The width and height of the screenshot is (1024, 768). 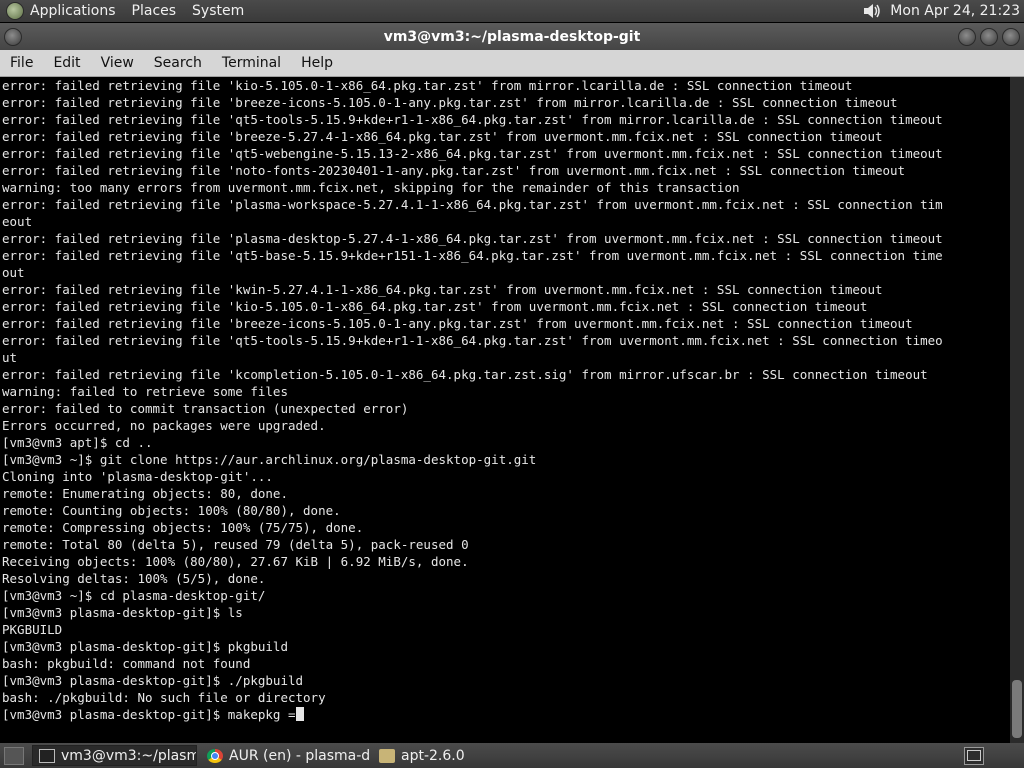 I want to click on menu-file: File, so click(x=21, y=63).